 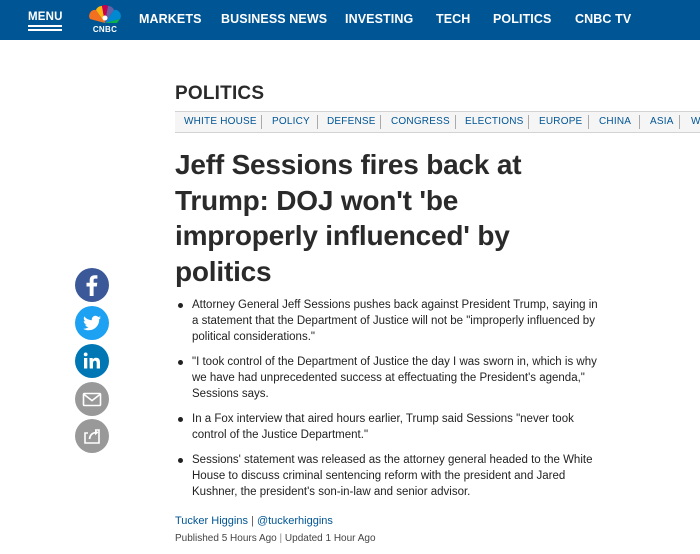 I want to click on email-share-button, so click(x=92, y=399).